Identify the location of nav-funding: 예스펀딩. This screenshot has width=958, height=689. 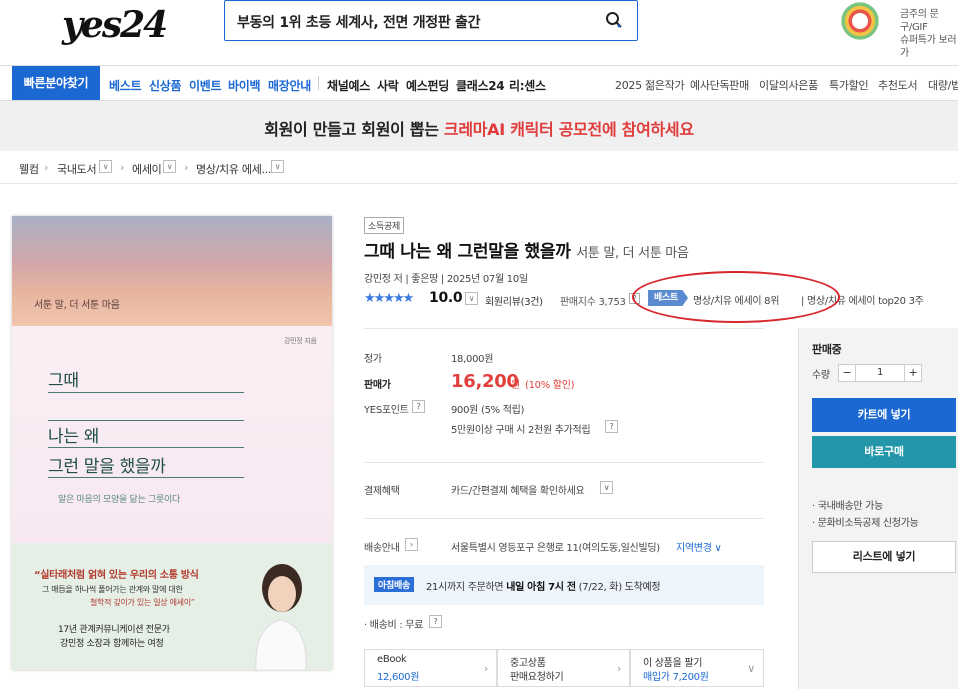
(427, 85).